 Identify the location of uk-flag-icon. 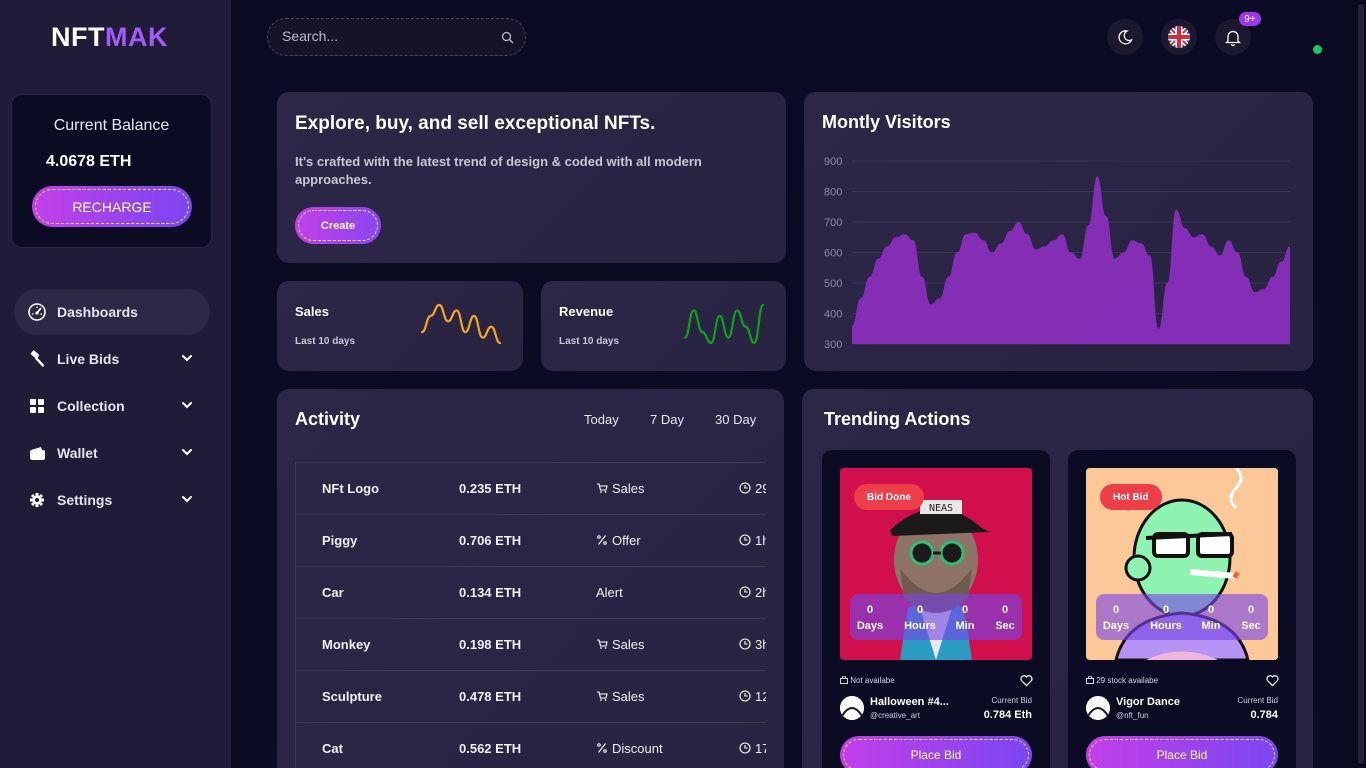
(1179, 37).